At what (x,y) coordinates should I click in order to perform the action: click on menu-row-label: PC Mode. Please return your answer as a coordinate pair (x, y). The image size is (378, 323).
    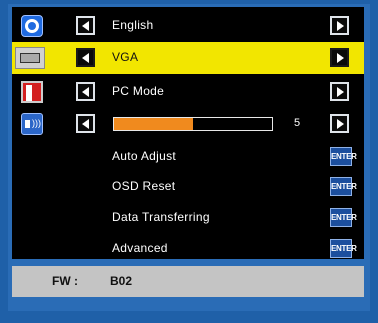
    Looking at the image, I should click on (138, 91).